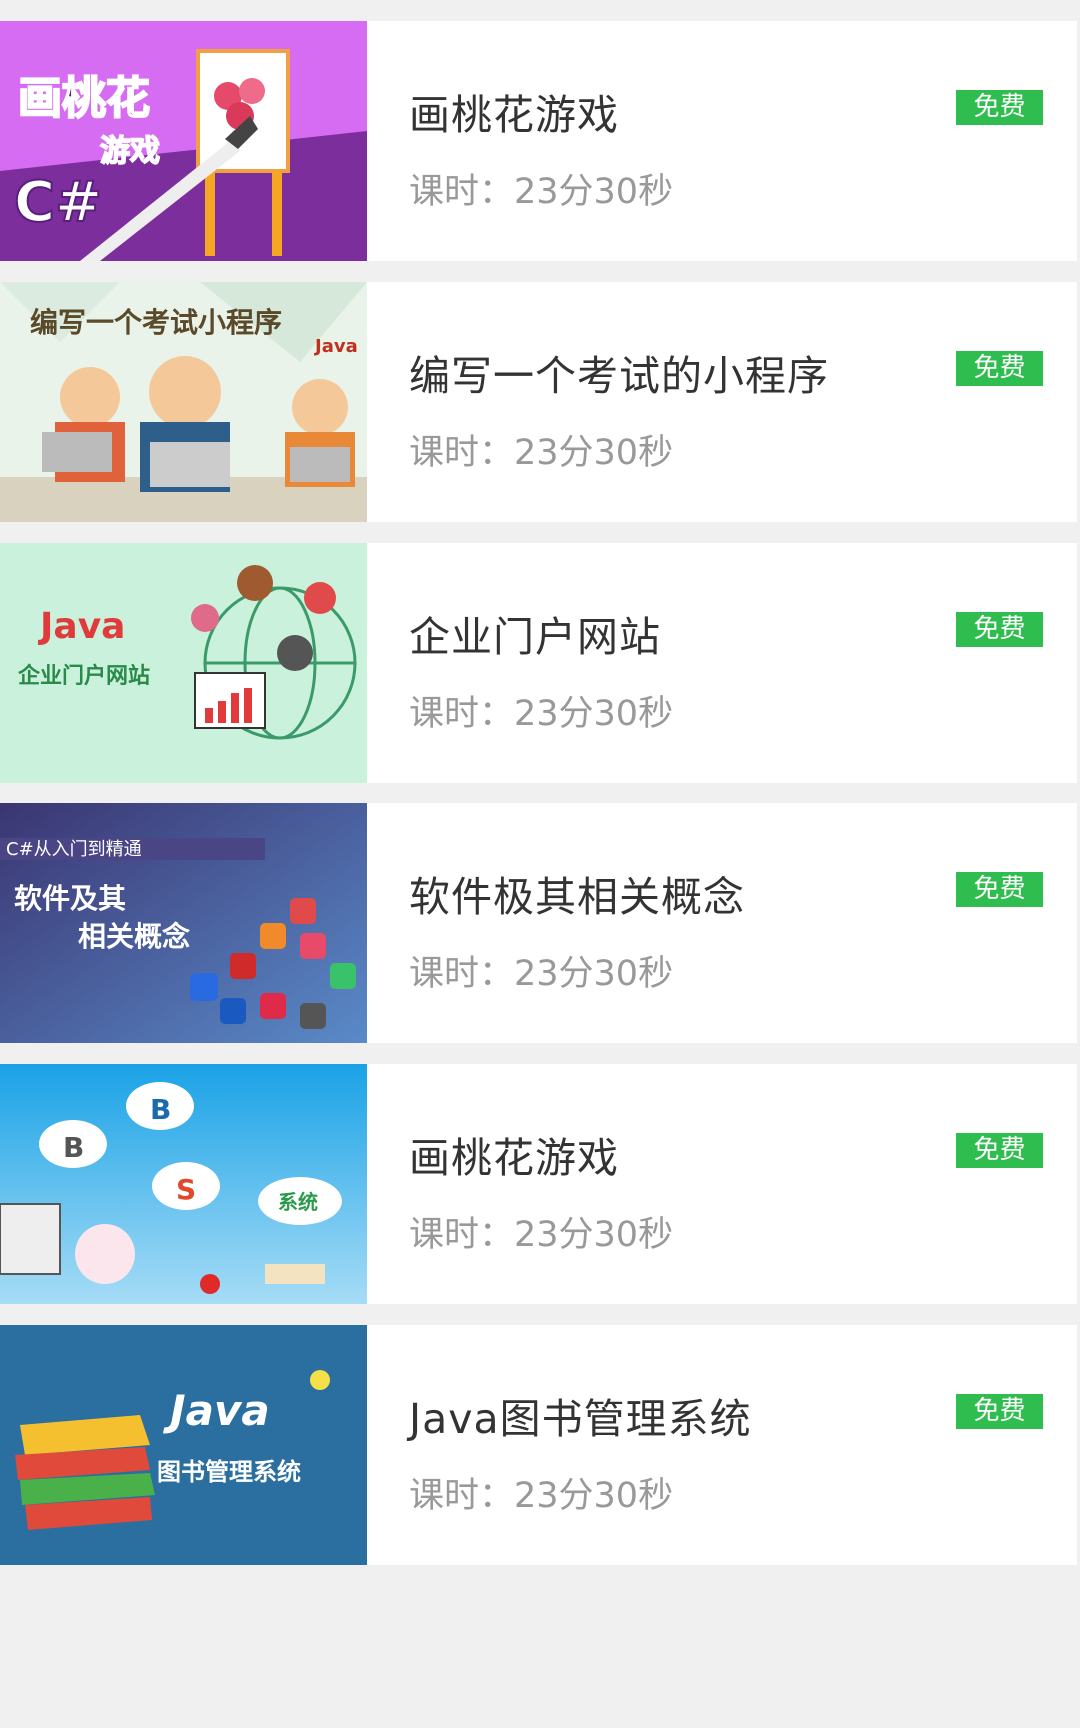  Describe the element at coordinates (619, 372) in the screenshot. I see `course-title: 编写一个考试的小程序` at that location.